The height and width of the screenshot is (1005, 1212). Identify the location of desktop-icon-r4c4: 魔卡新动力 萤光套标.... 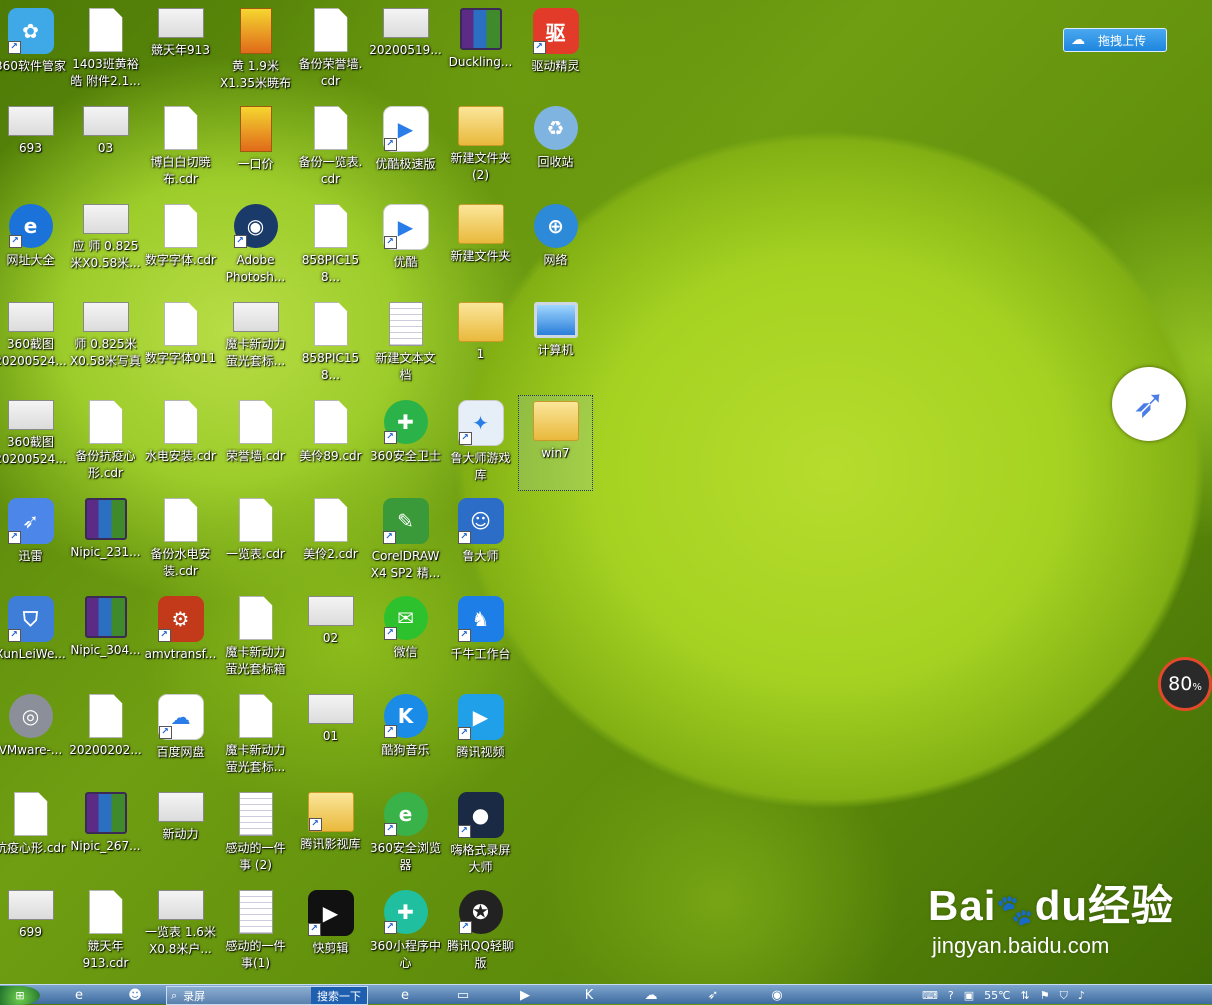
(255, 345).